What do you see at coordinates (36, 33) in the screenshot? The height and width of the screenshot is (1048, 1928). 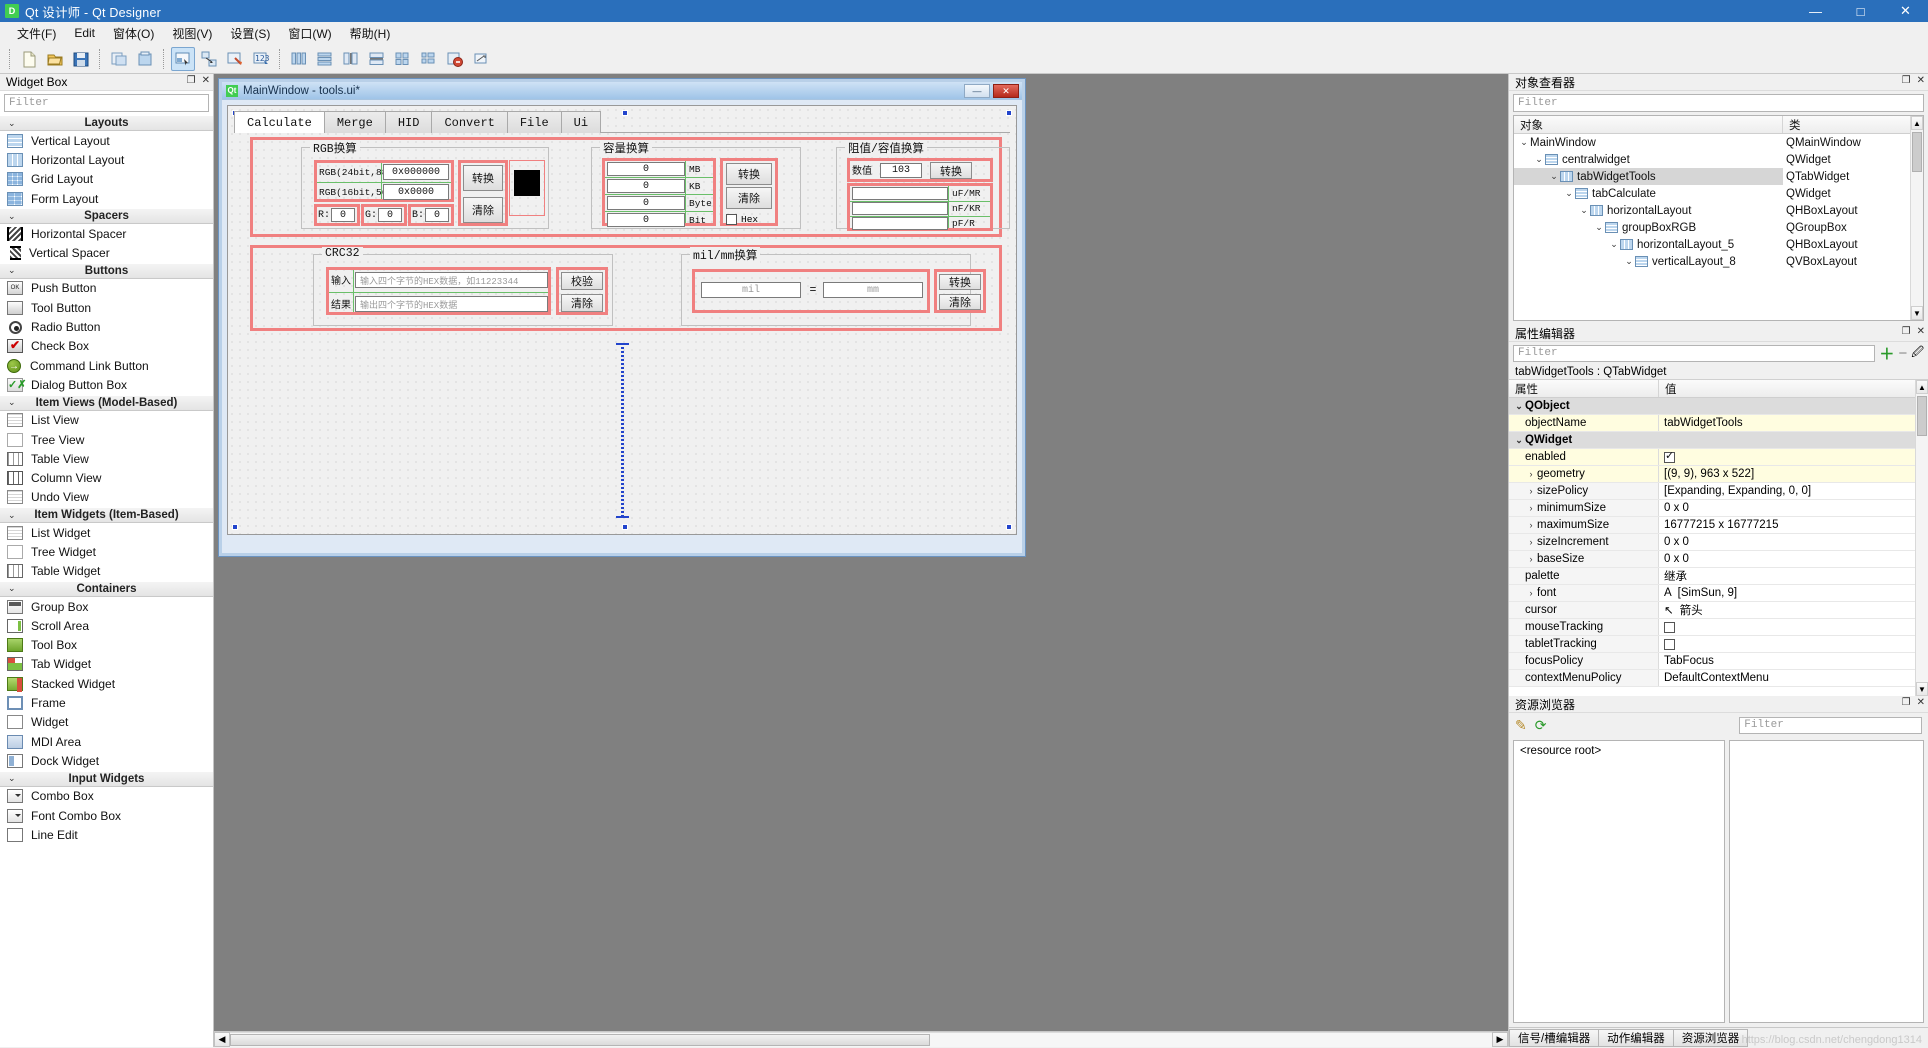 I see `menu-file: 文件(F)` at bounding box center [36, 33].